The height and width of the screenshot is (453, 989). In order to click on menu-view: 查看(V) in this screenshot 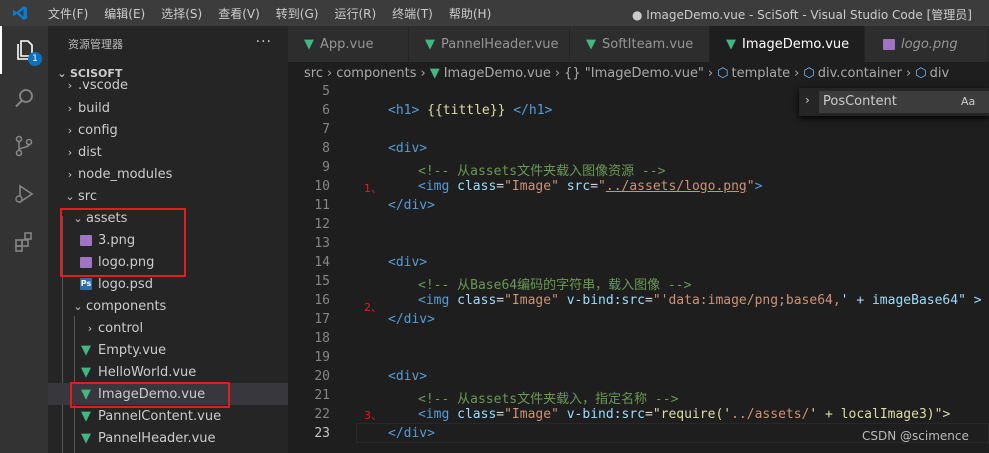, I will do `click(239, 13)`.